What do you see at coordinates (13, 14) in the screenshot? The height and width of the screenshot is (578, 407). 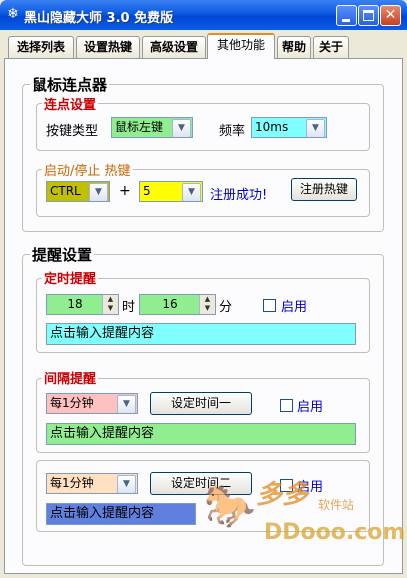 I see `snowflake-icon: ❄` at bounding box center [13, 14].